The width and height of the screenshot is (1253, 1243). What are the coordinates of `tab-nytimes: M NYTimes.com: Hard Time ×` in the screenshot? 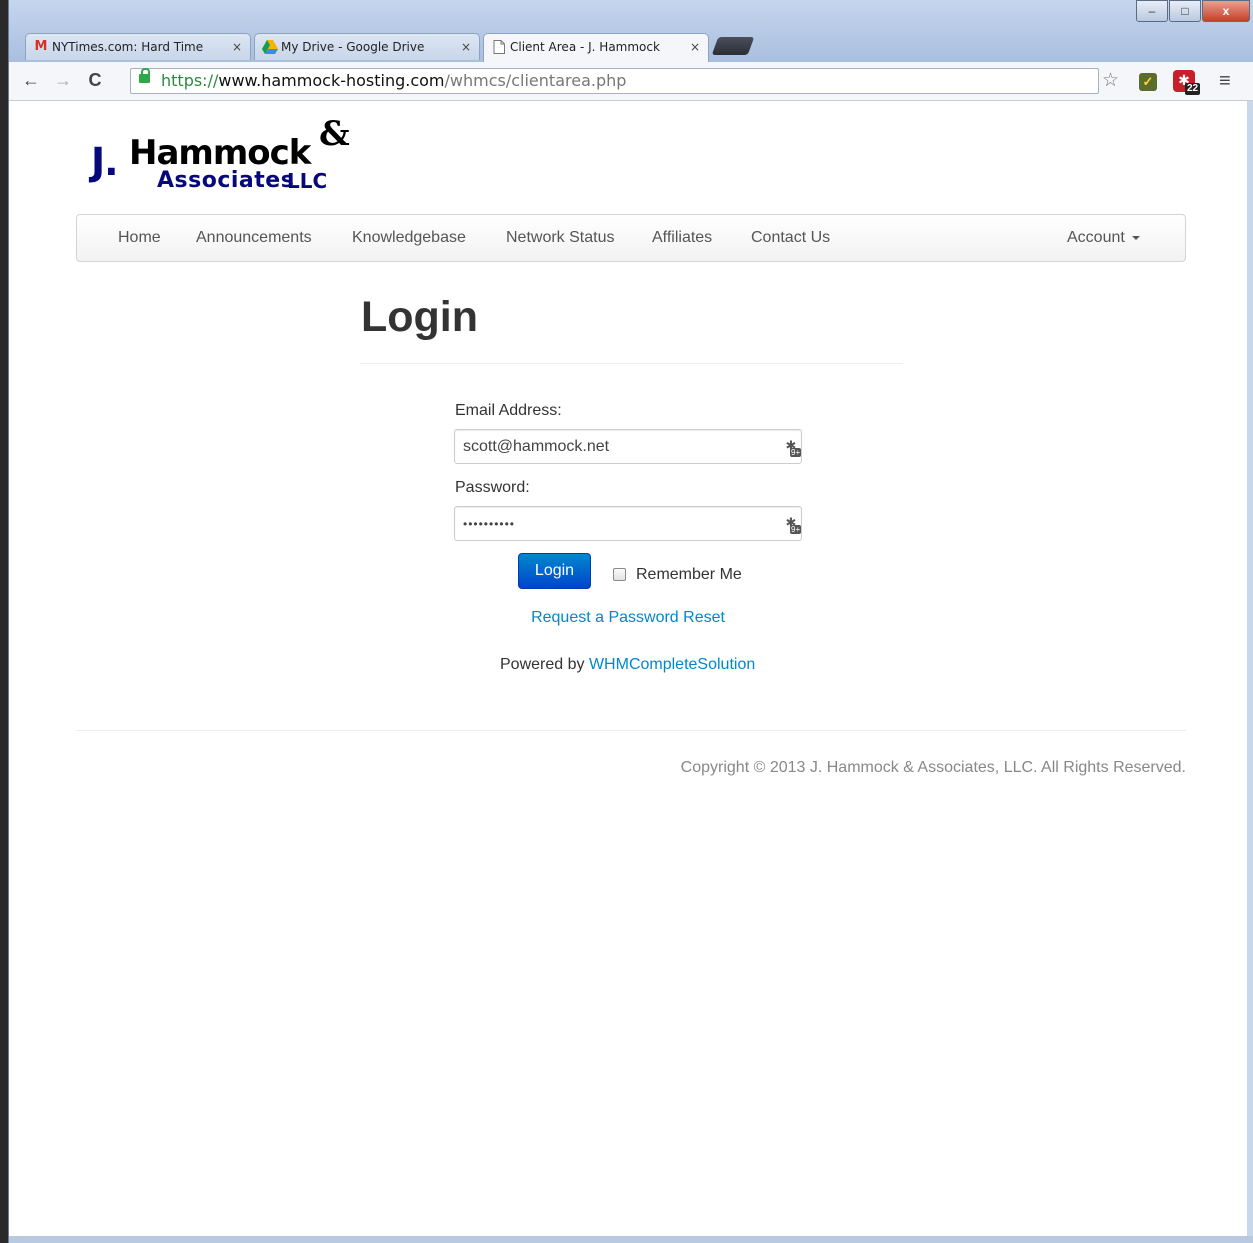 It's located at (138, 46).